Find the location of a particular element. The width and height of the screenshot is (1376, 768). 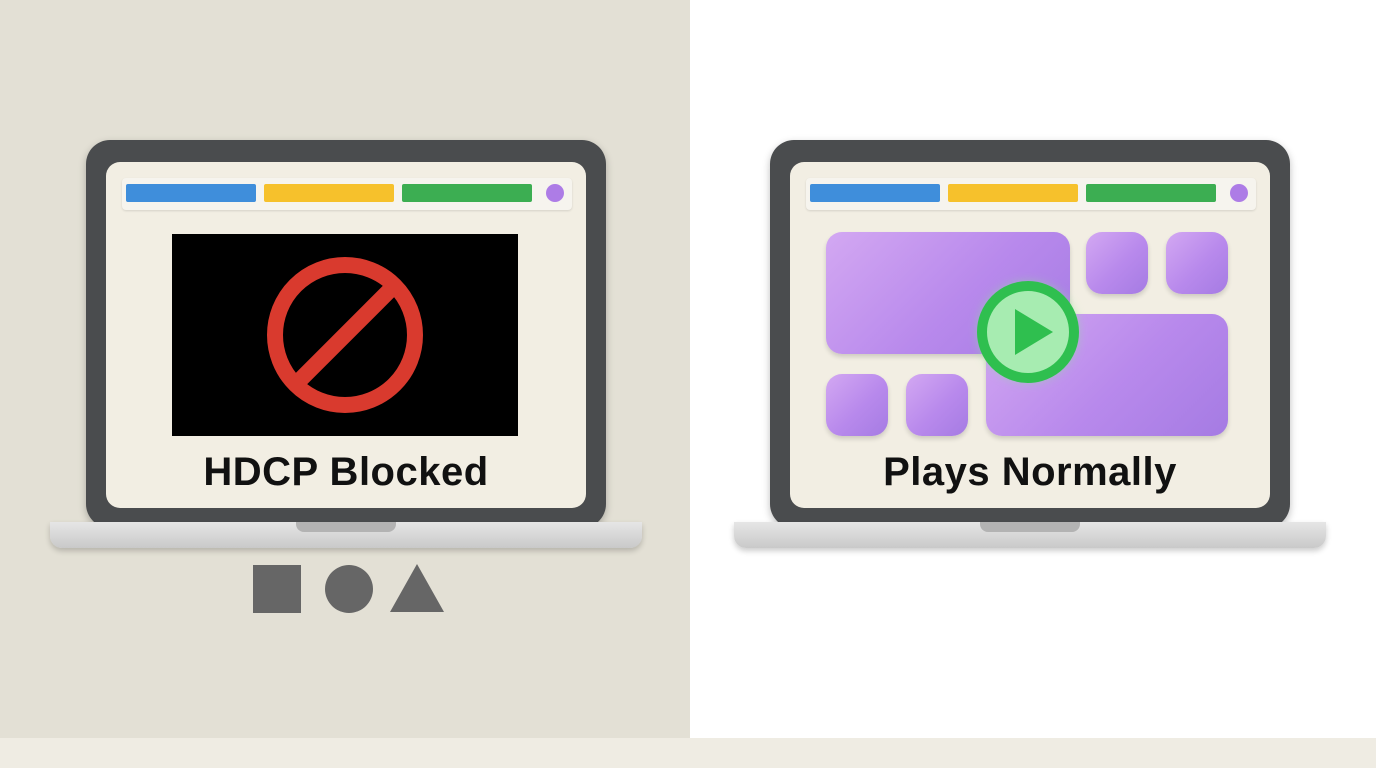

prohibited-icon is located at coordinates (345, 335).